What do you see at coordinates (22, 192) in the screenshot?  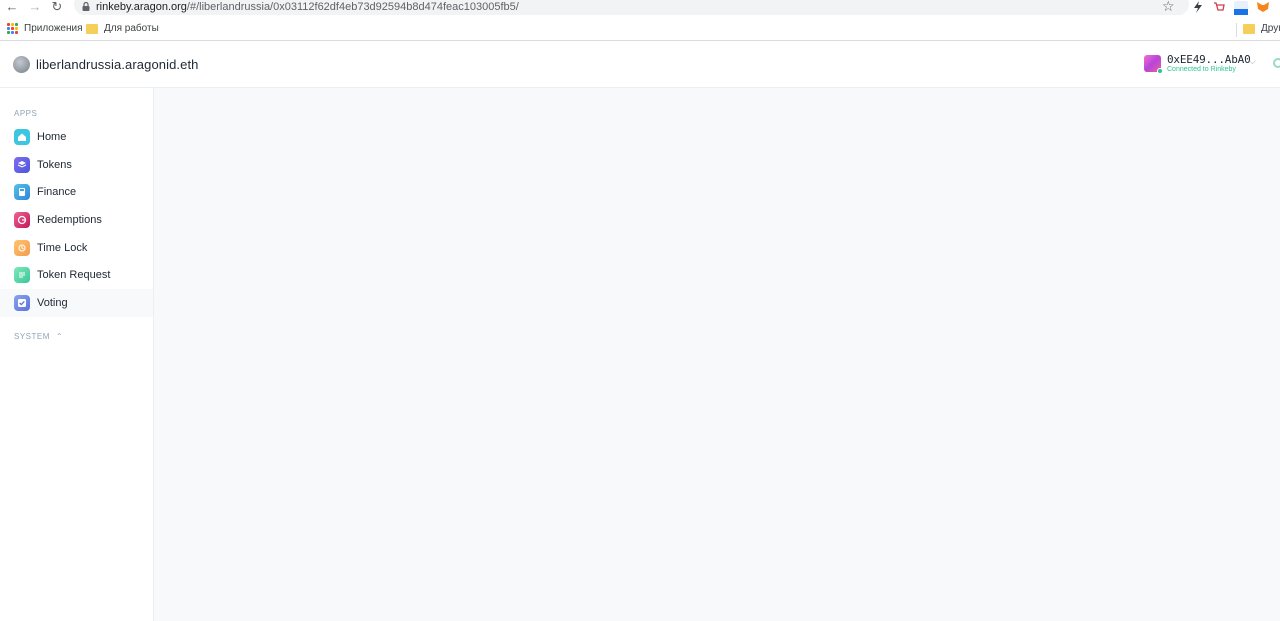 I see `finance-icon` at bounding box center [22, 192].